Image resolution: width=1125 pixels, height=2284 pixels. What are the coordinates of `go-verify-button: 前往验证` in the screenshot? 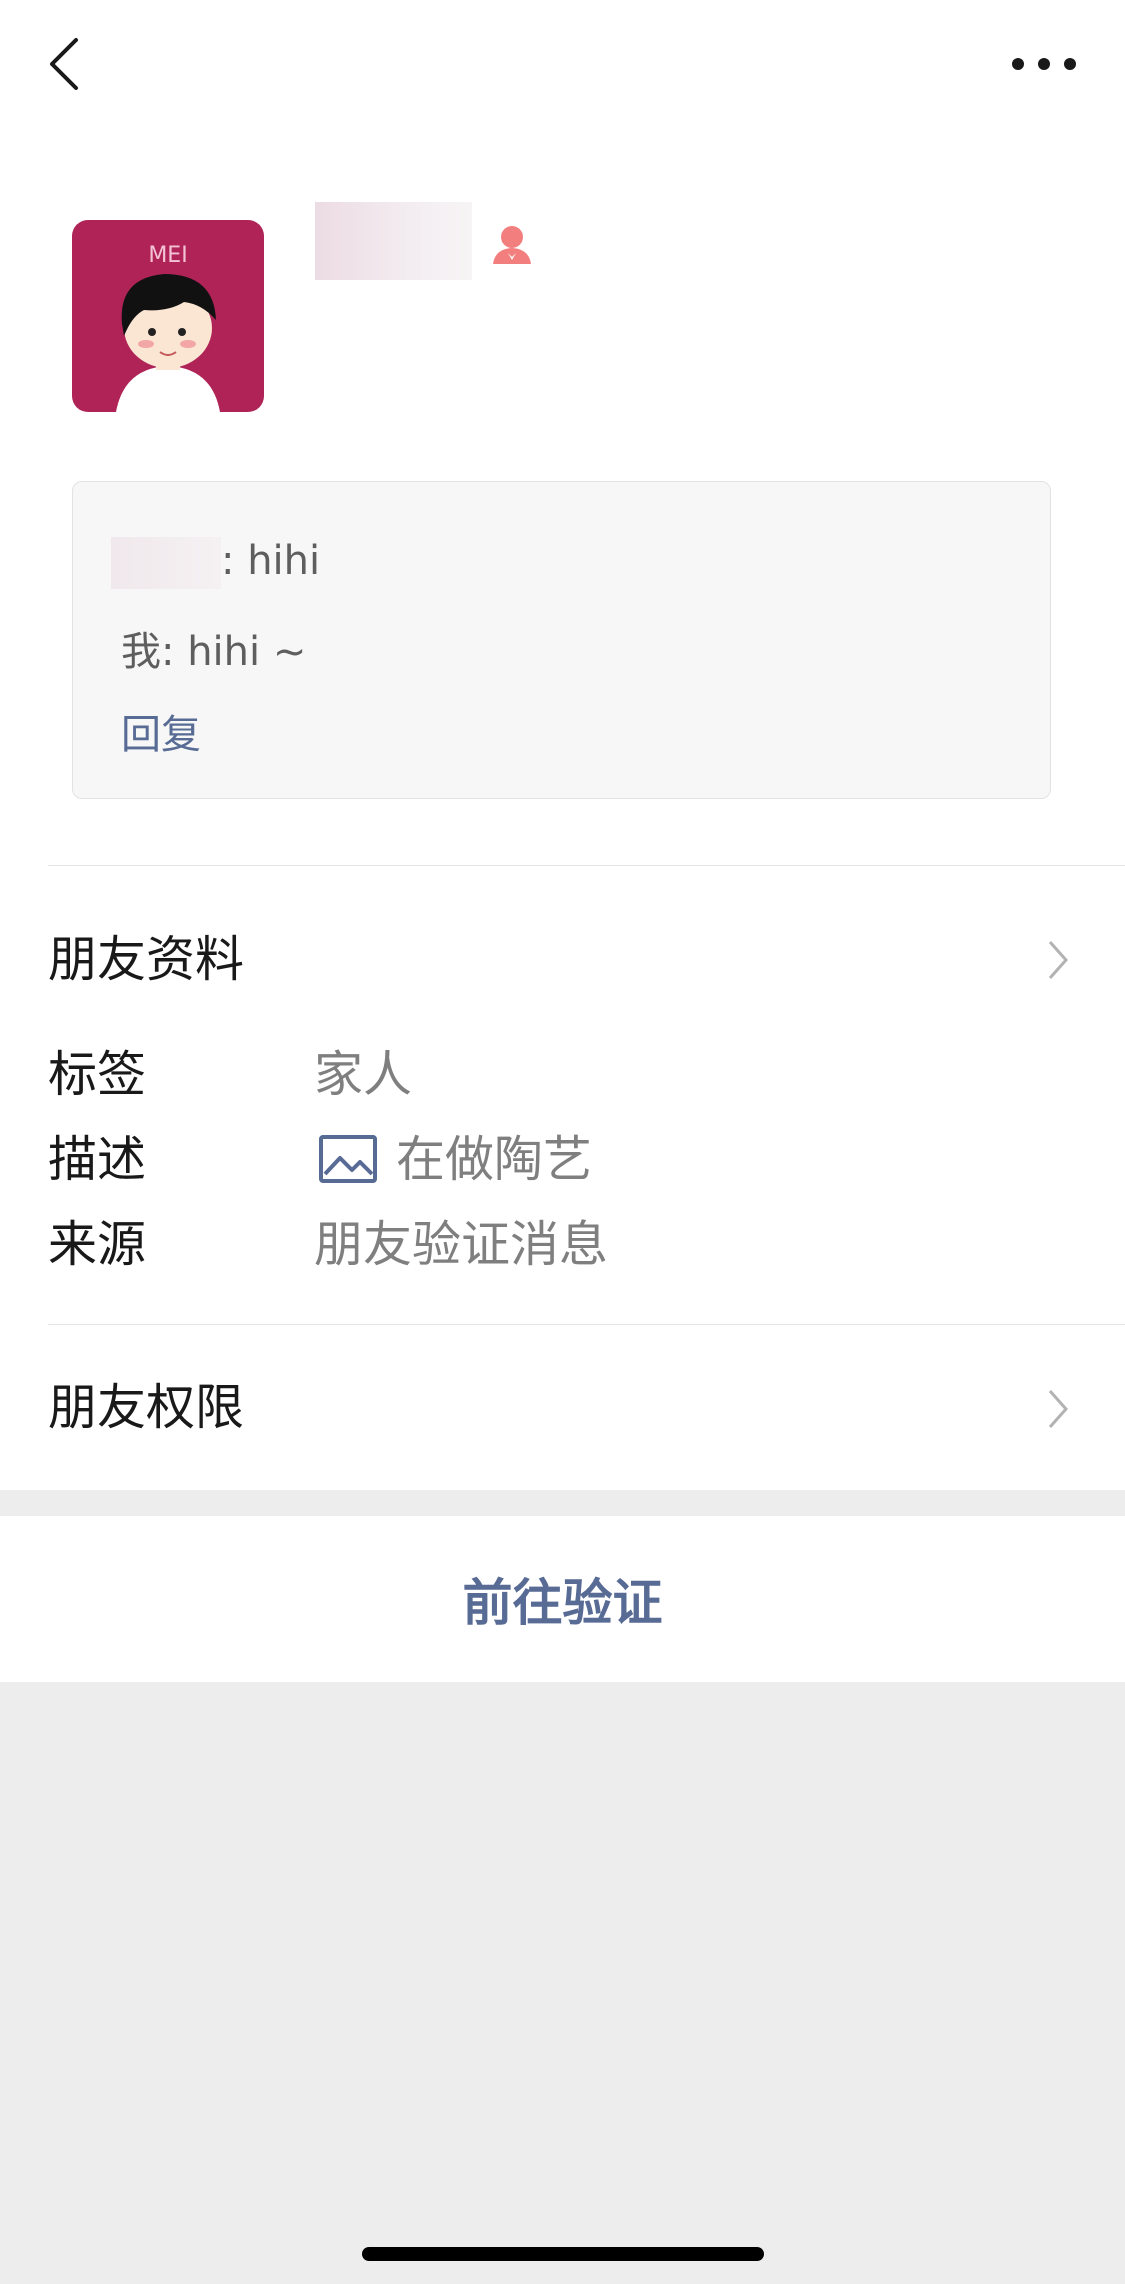 It's located at (562, 1599).